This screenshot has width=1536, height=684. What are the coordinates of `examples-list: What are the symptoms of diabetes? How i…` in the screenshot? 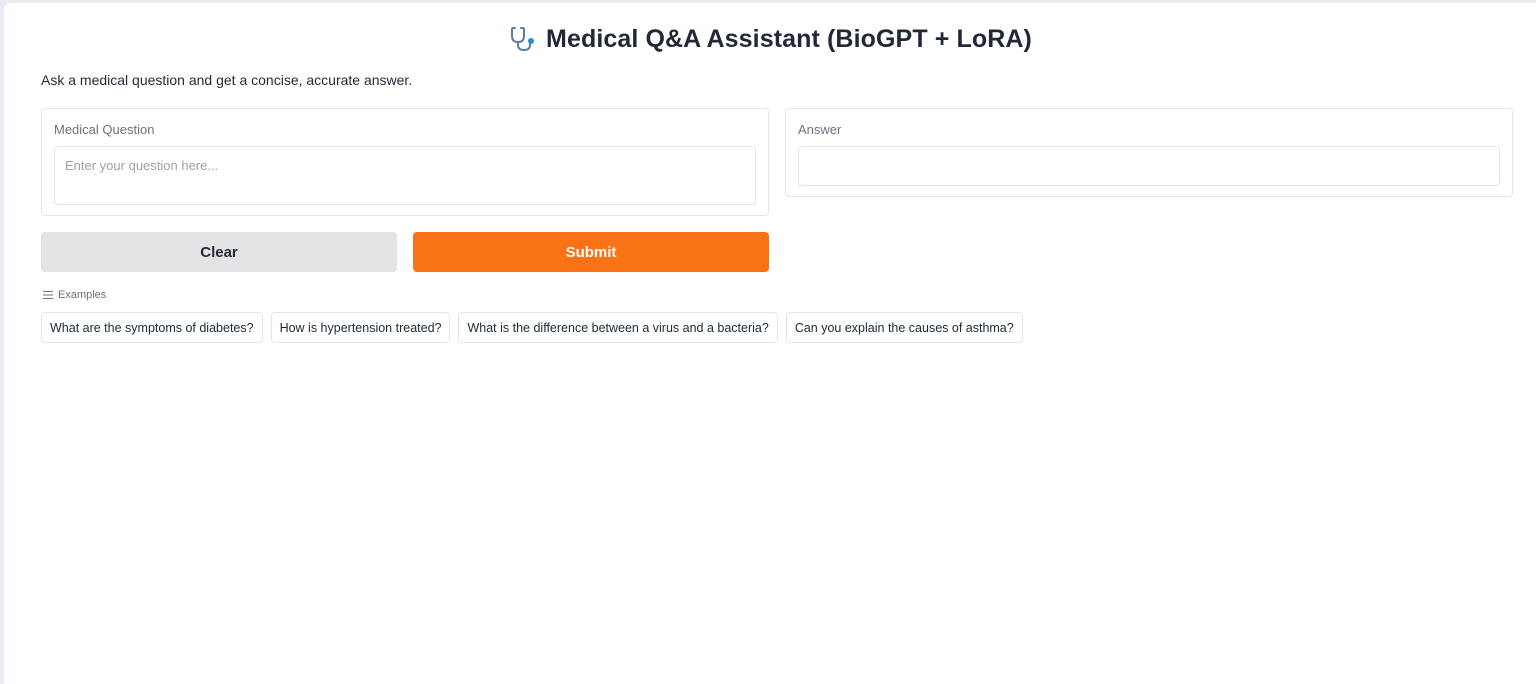 It's located at (532, 327).